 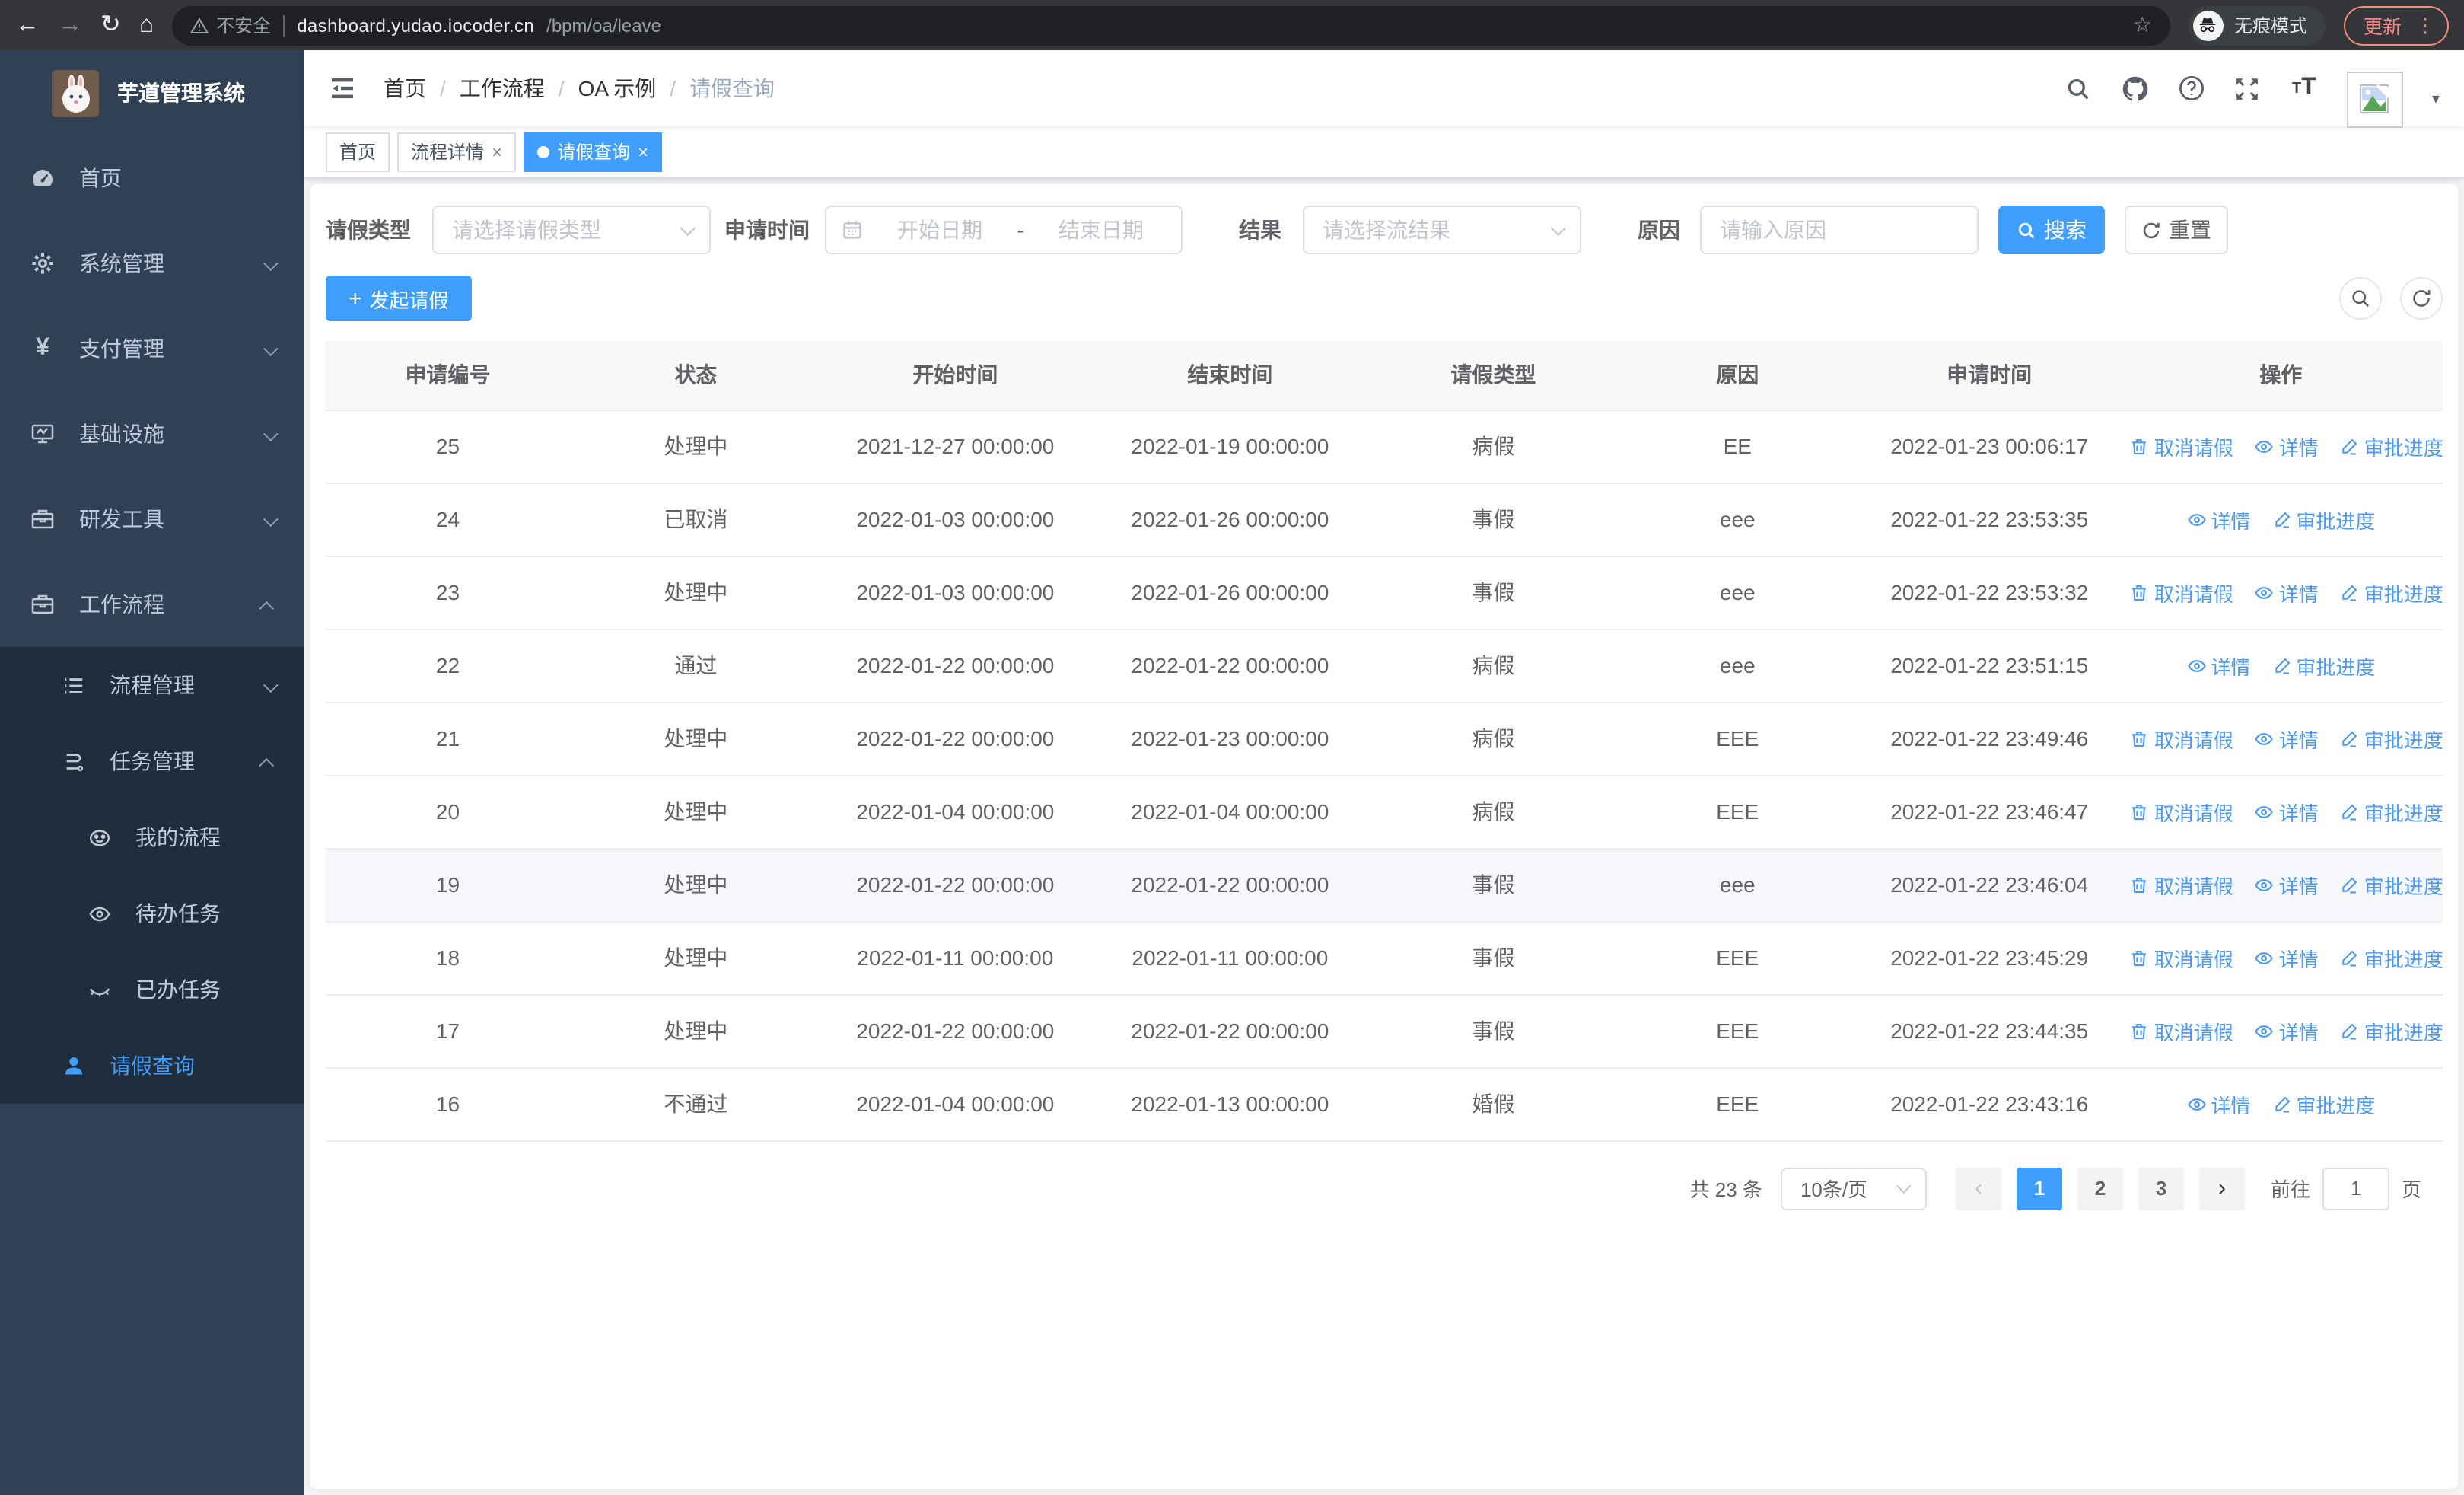 I want to click on cell-actions: 详情 审批进度, so click(x=2281, y=1104).